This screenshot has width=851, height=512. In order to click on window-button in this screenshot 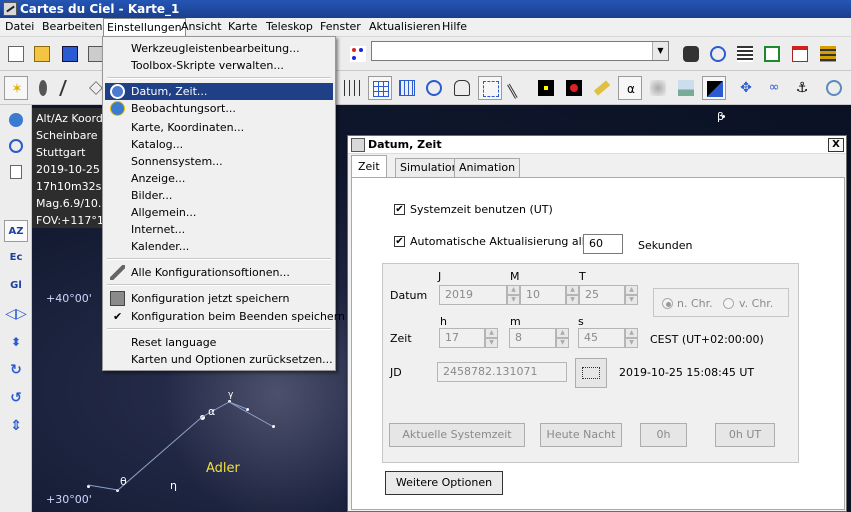, I will do `click(772, 54)`.